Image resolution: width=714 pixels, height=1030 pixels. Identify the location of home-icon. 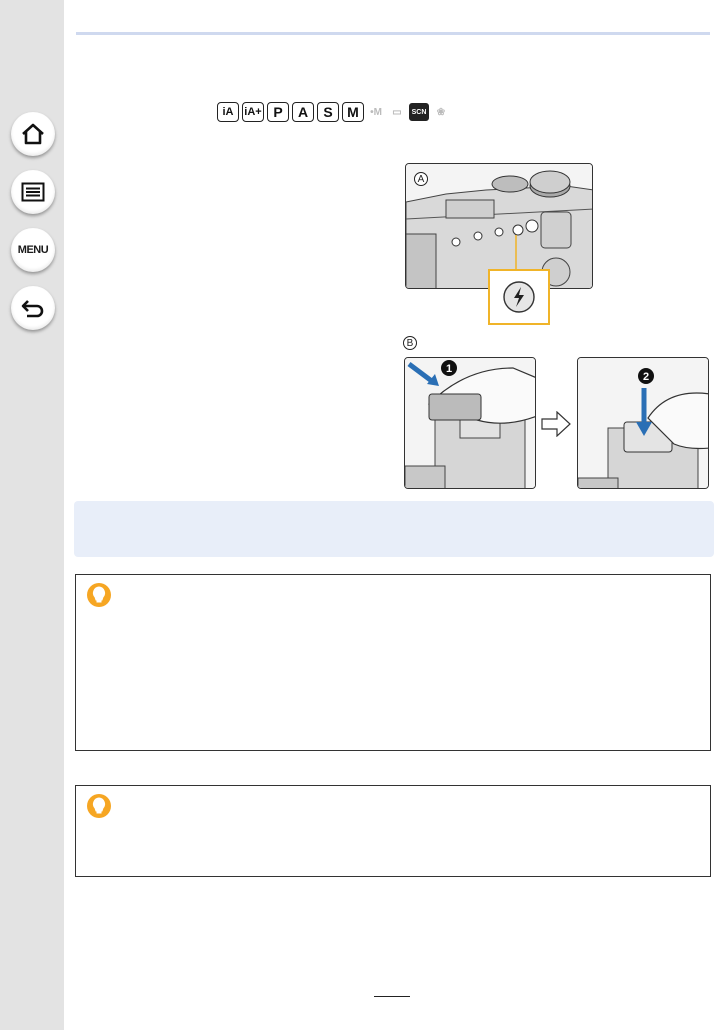
(33, 134).